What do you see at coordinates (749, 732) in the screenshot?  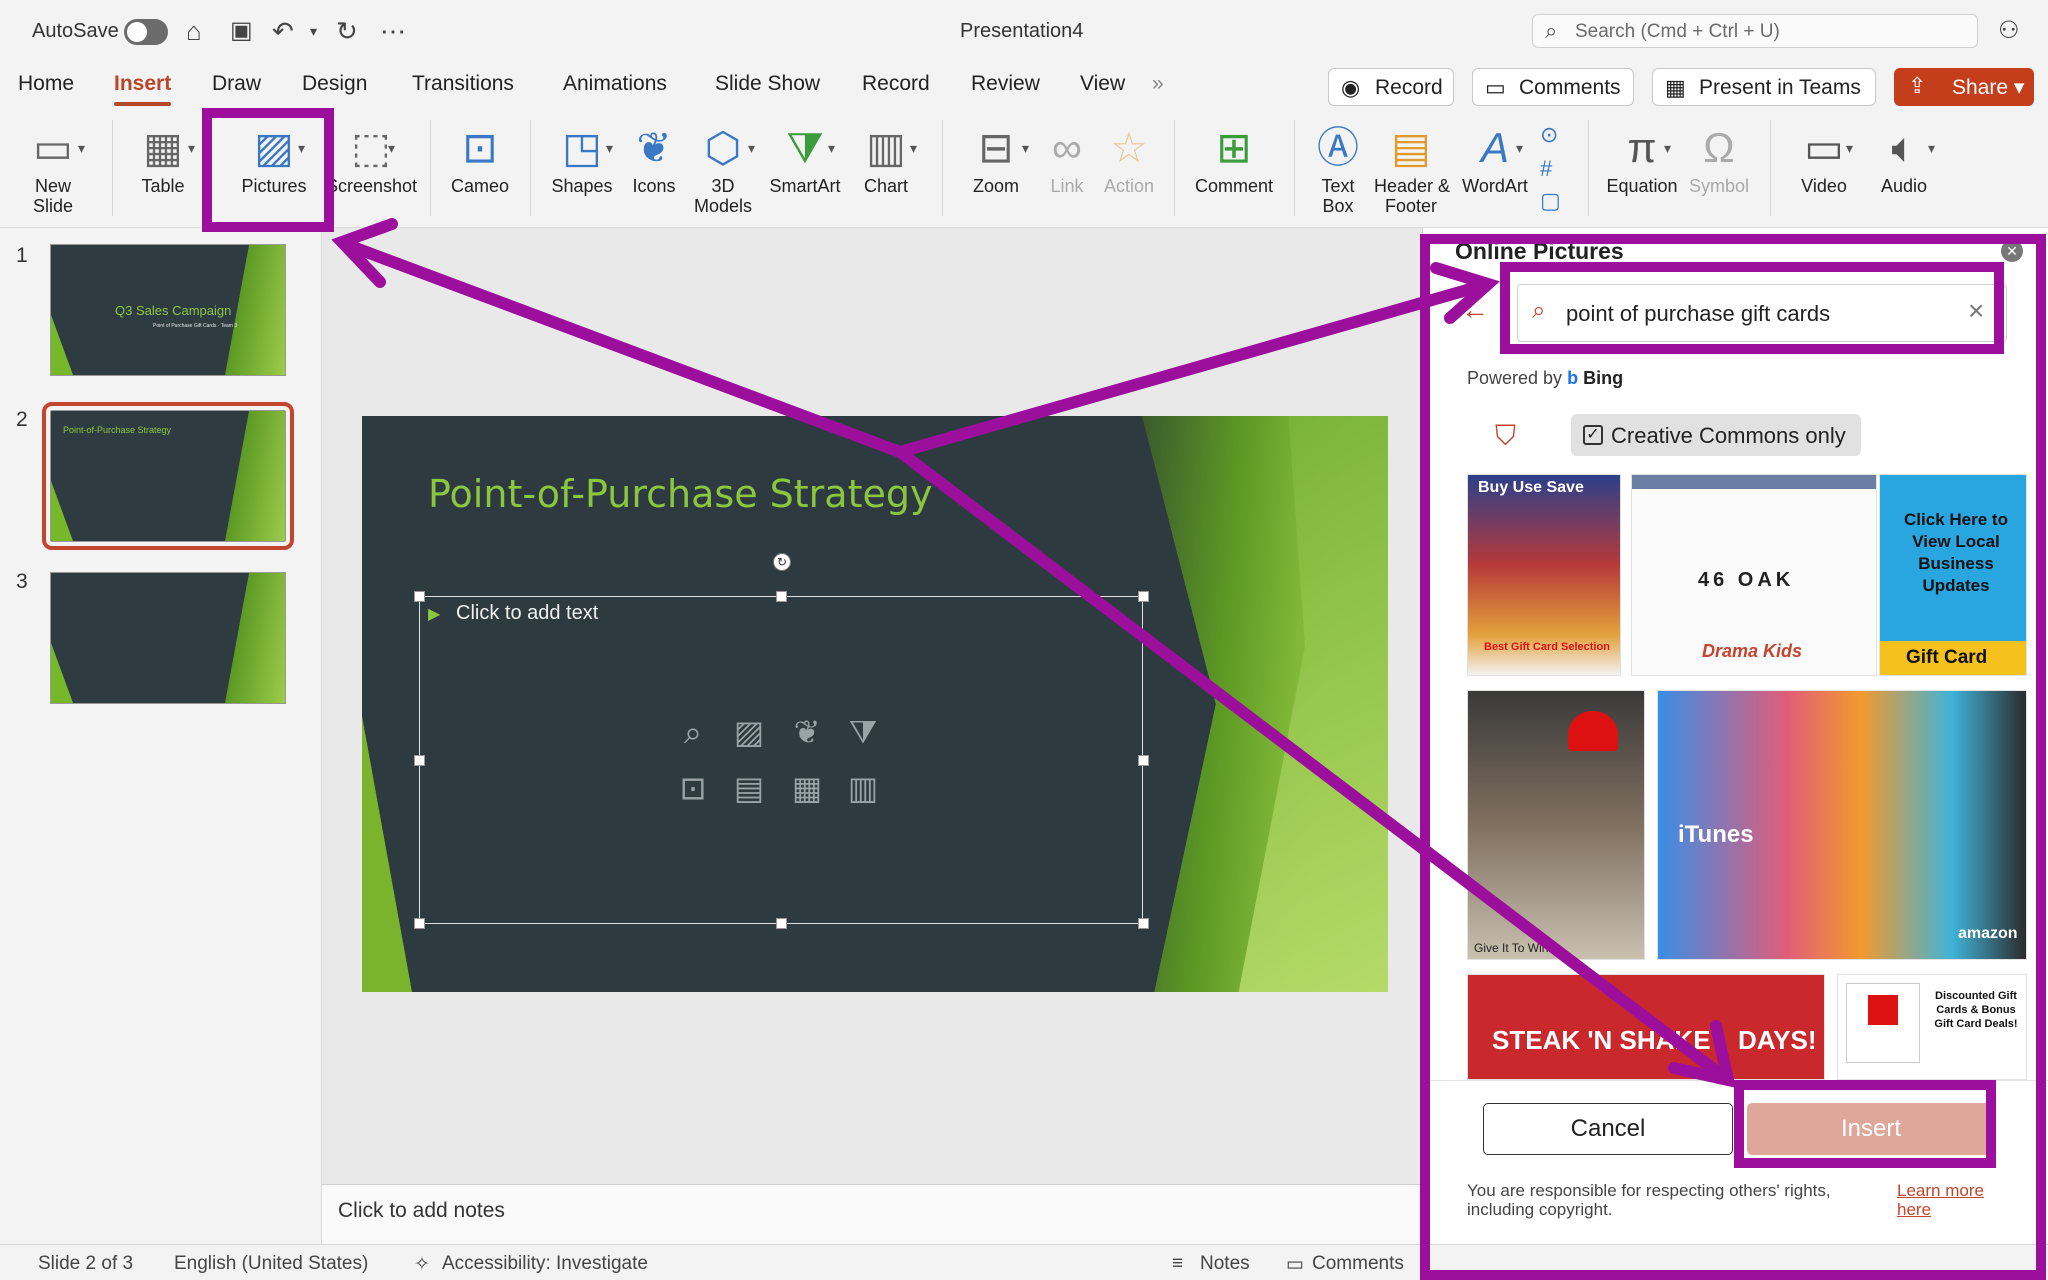 I see `online-pictures-icon: ▨` at bounding box center [749, 732].